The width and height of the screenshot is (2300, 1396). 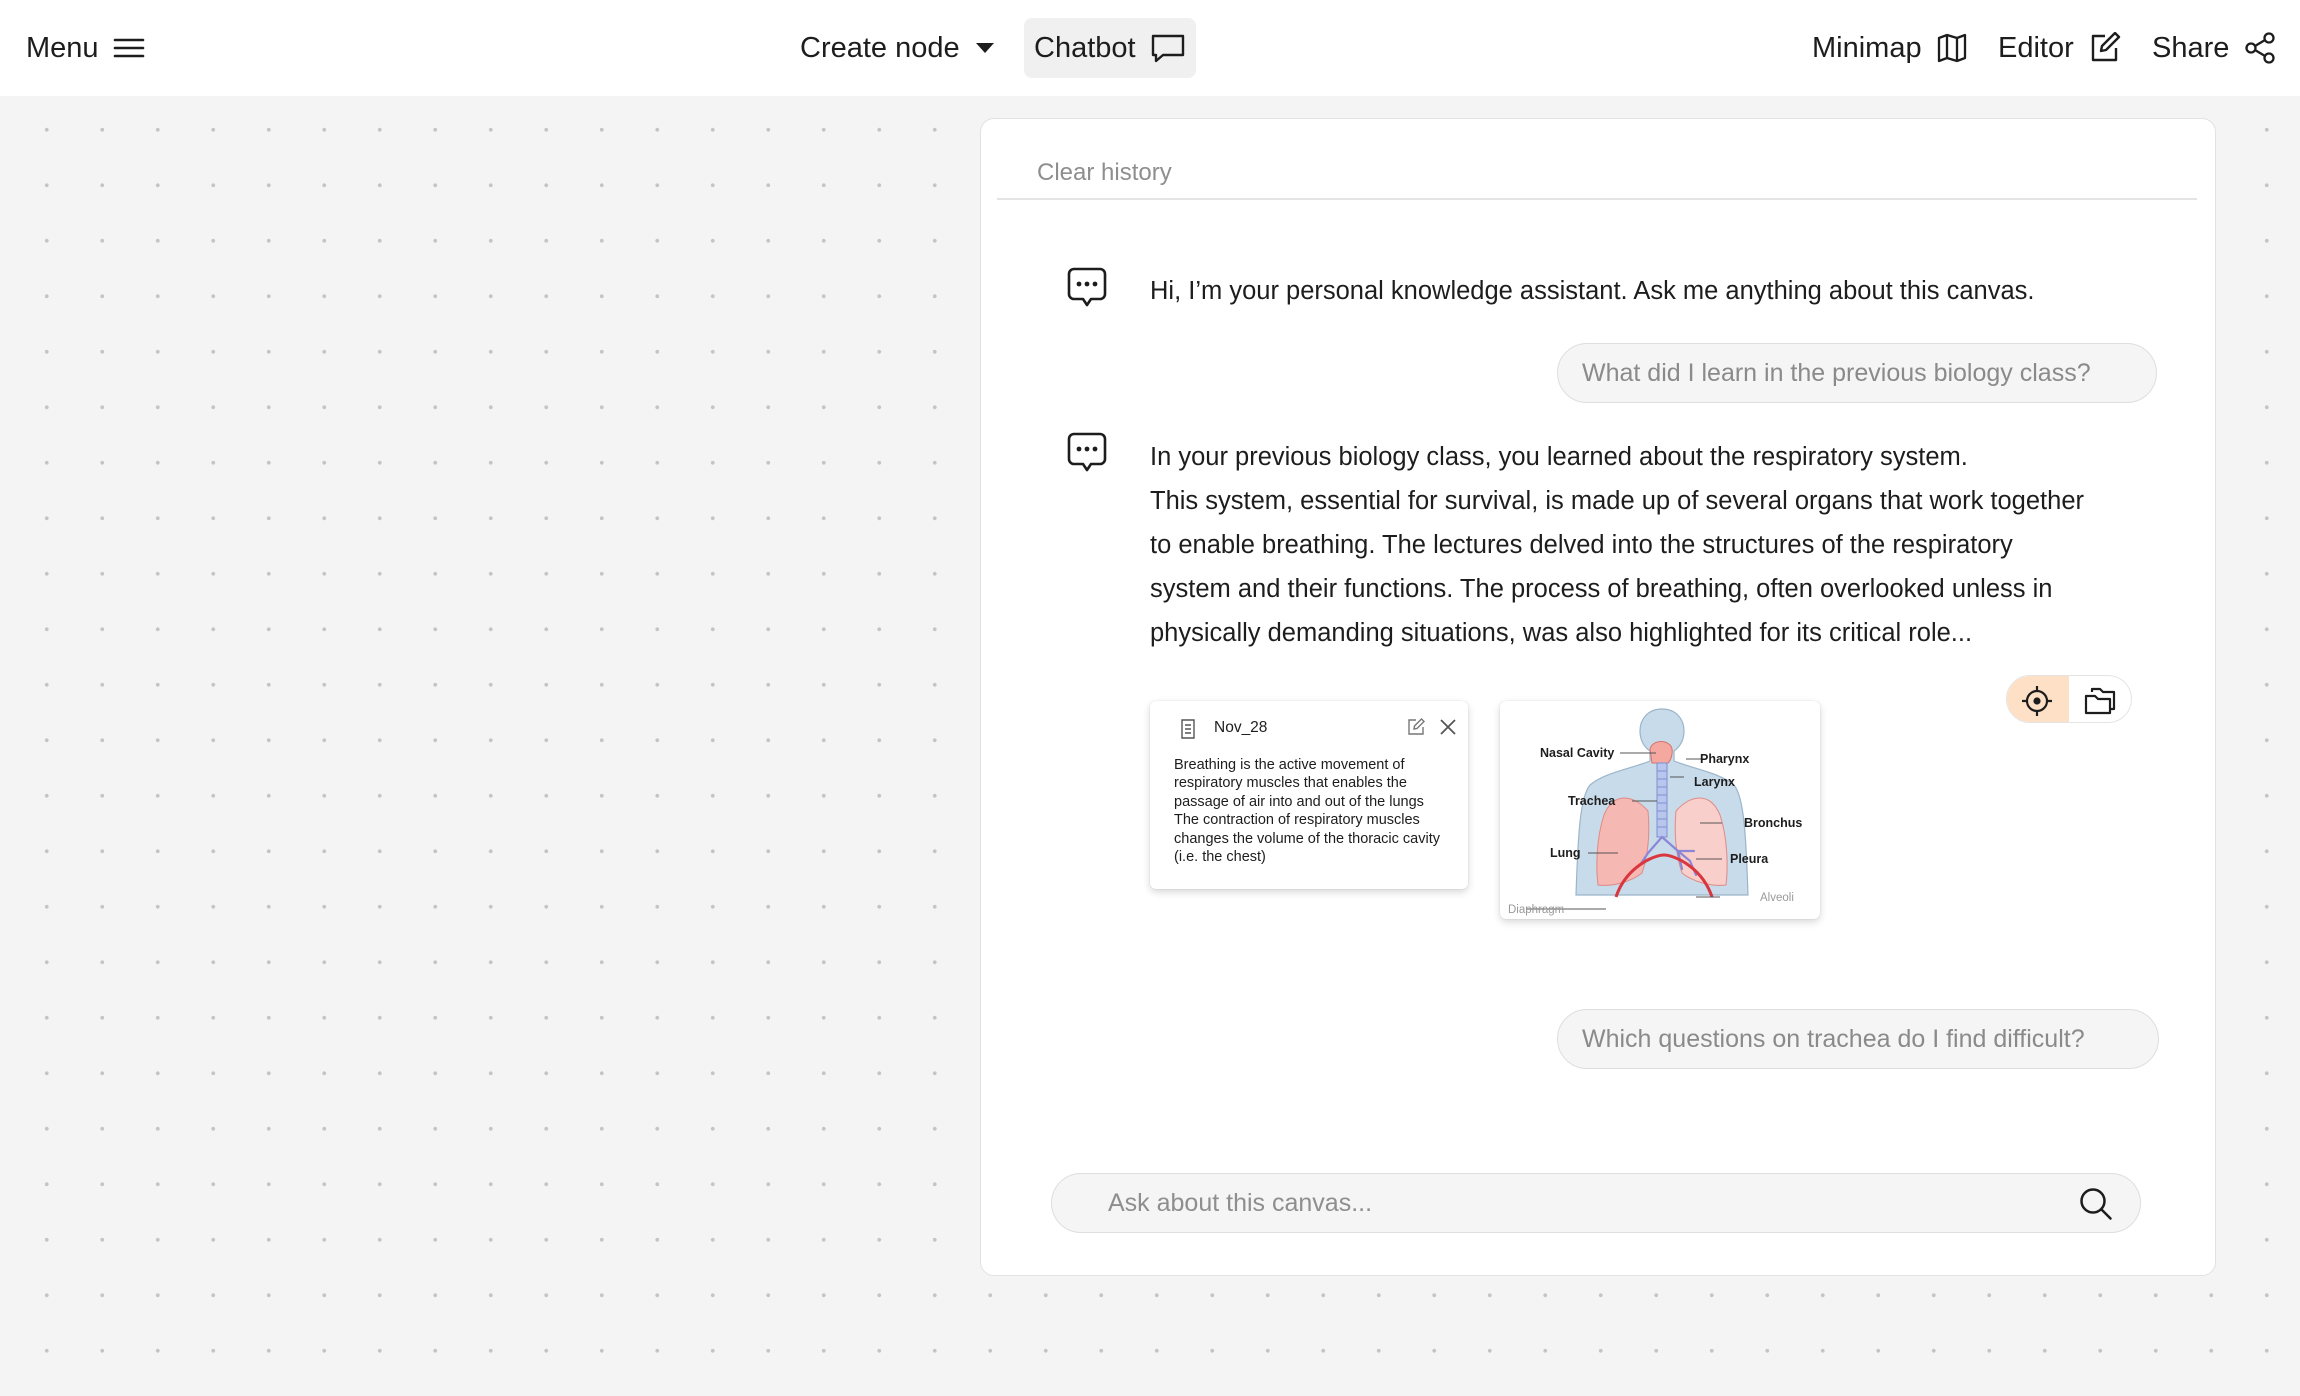 What do you see at coordinates (984, 48) in the screenshot?
I see `caret-down-icon` at bounding box center [984, 48].